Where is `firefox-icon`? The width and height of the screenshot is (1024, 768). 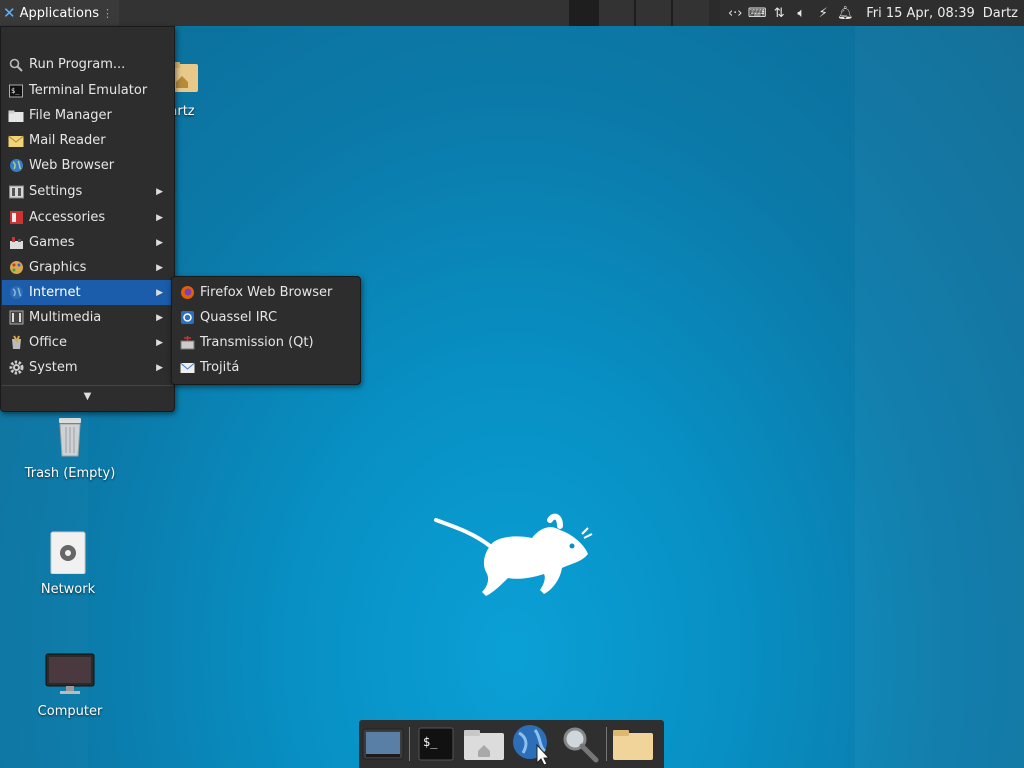 firefox-icon is located at coordinates (187, 293).